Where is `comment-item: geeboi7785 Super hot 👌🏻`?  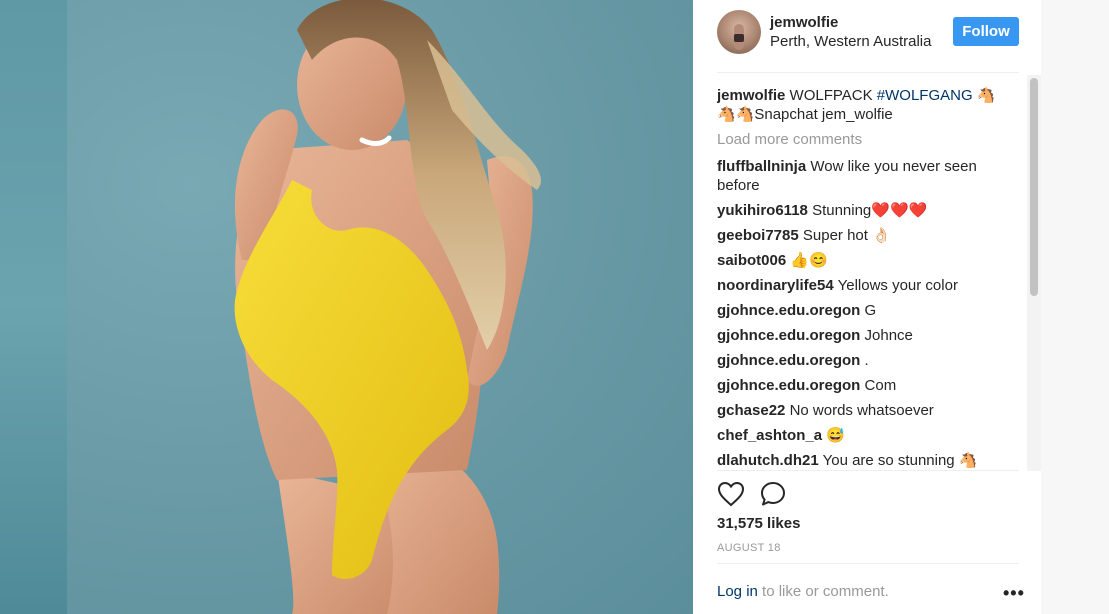 comment-item: geeboi7785 Super hot 👌🏻 is located at coordinates (862, 235).